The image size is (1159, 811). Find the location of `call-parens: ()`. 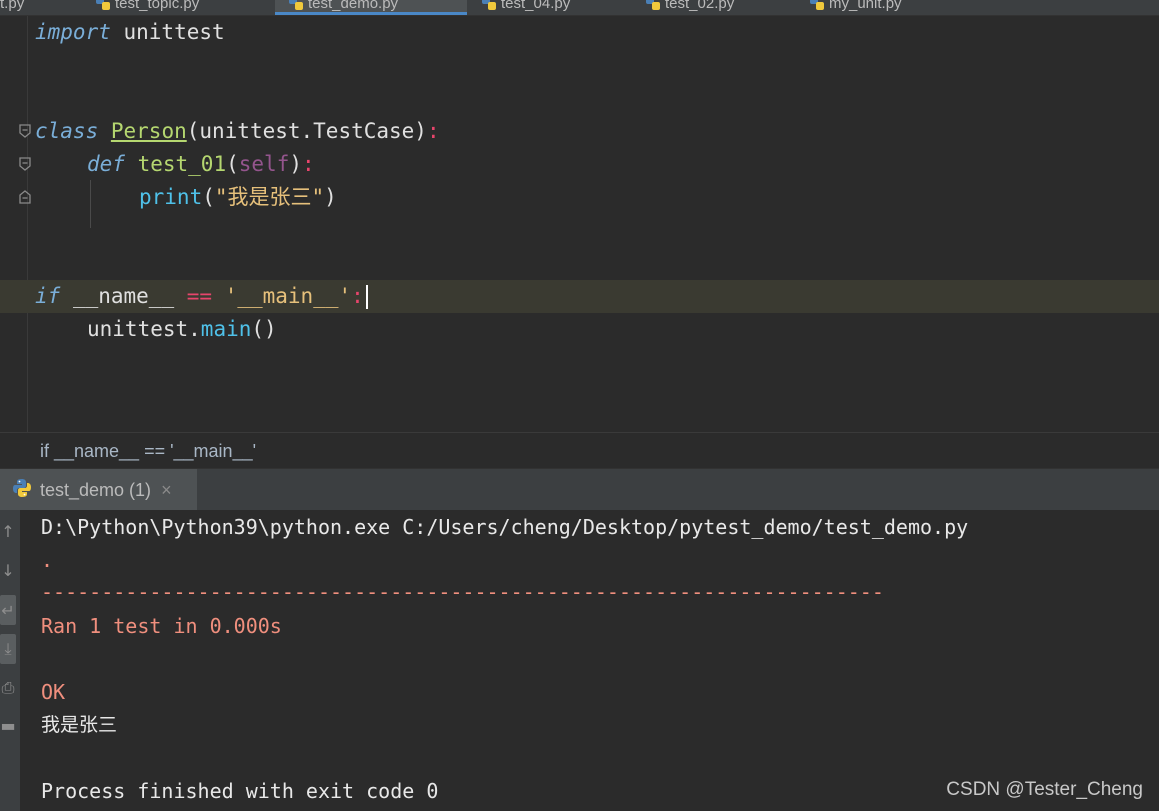

call-parens: () is located at coordinates (264, 329).